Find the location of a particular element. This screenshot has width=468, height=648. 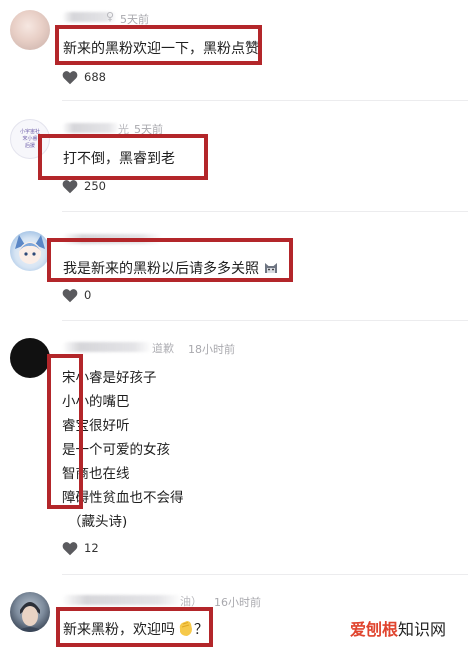

username-tail: ♀ is located at coordinates (110, 16).